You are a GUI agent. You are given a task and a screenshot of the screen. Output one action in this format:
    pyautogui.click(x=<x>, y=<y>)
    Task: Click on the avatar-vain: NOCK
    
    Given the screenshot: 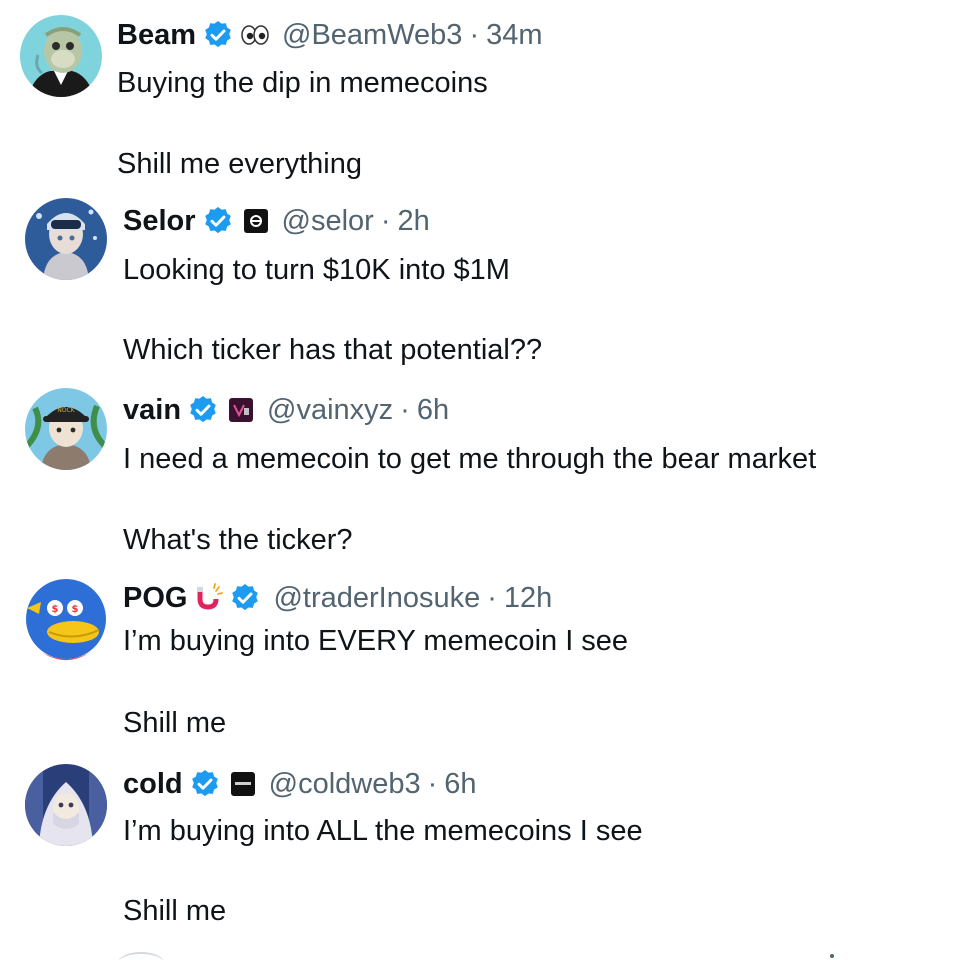 What is the action you would take?
    pyautogui.click(x=66, y=429)
    